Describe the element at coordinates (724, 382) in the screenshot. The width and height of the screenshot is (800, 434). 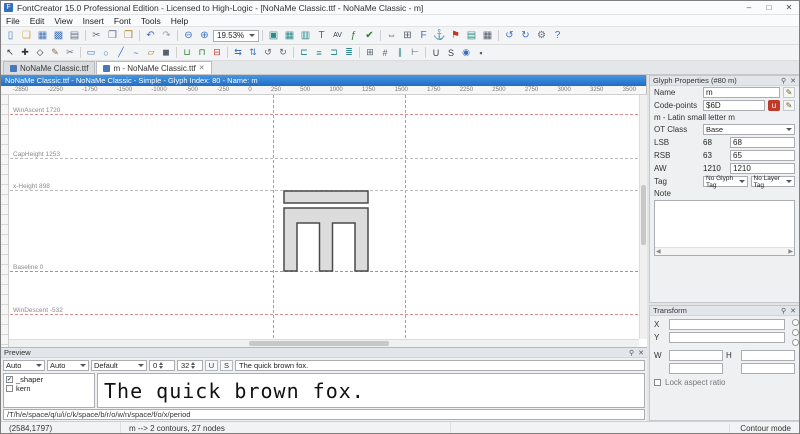
I see `lock-aspect-row: Lock aspect ratio` at that location.